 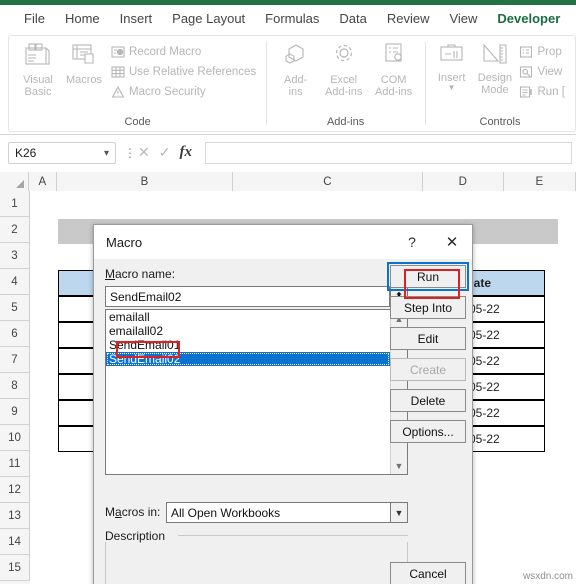 What do you see at coordinates (38, 80) in the screenshot?
I see `visual-basic-label-1: Visual` at bounding box center [38, 80].